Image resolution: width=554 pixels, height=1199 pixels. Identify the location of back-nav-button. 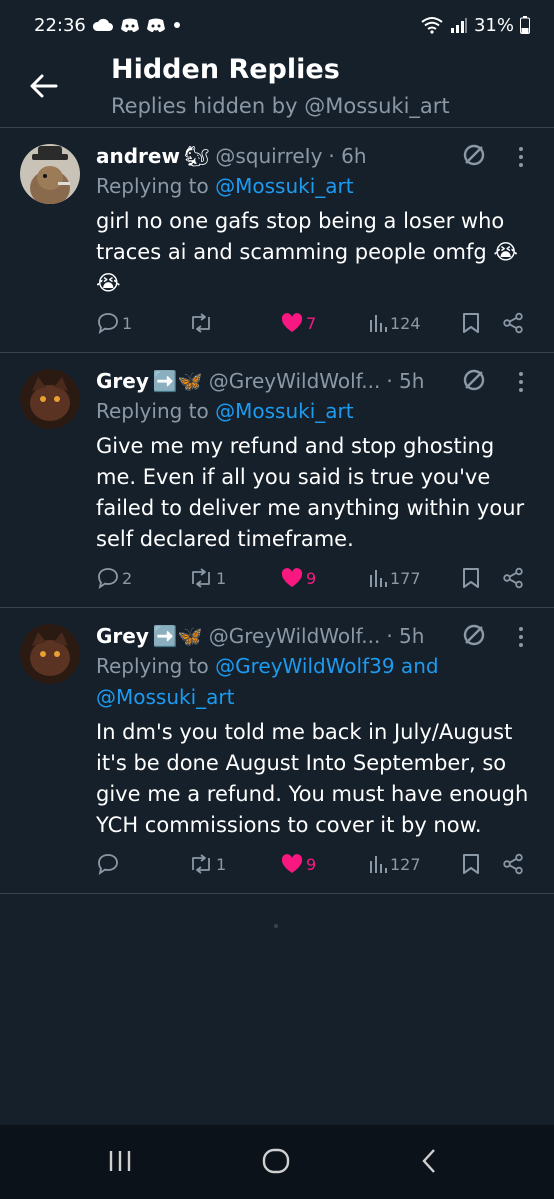
(430, 1163).